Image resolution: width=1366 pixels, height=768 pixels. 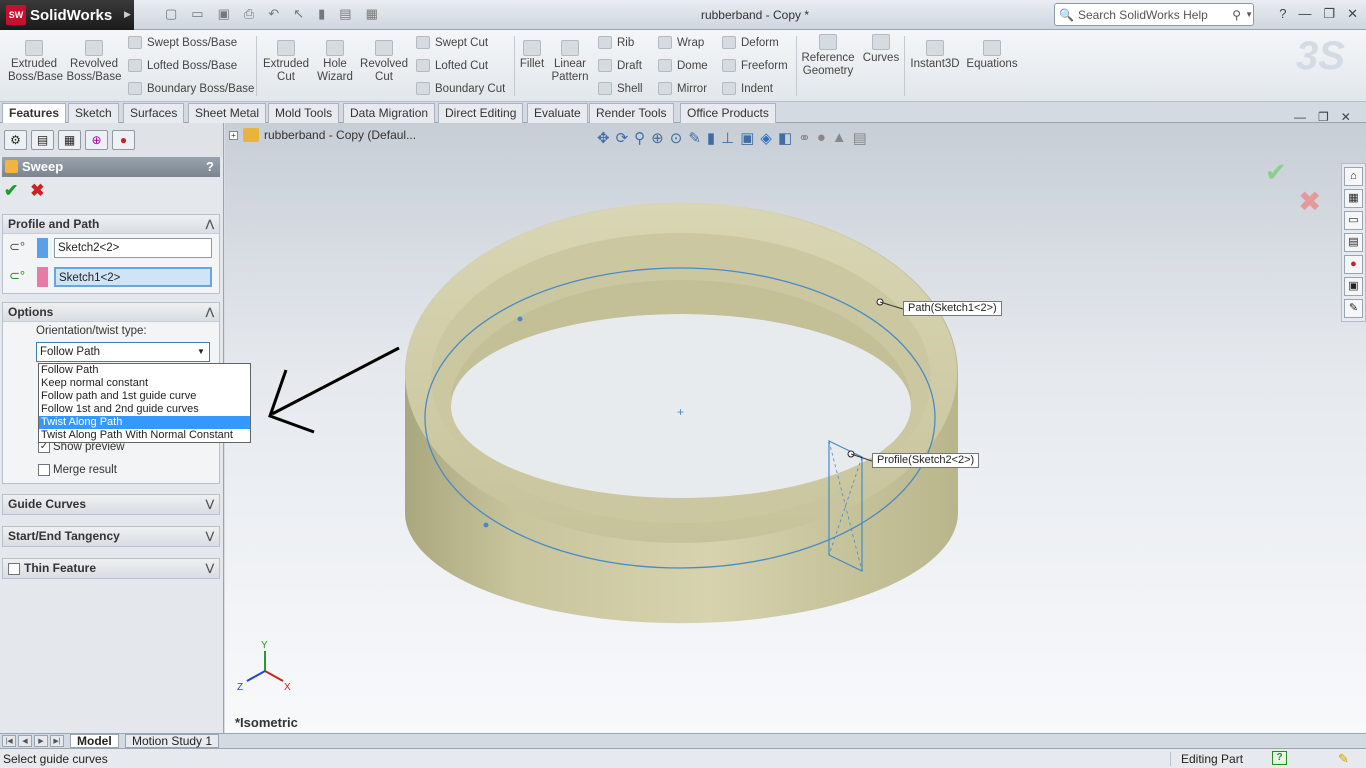 What do you see at coordinates (210, 167) in the screenshot?
I see `help-button: ?` at bounding box center [210, 167].